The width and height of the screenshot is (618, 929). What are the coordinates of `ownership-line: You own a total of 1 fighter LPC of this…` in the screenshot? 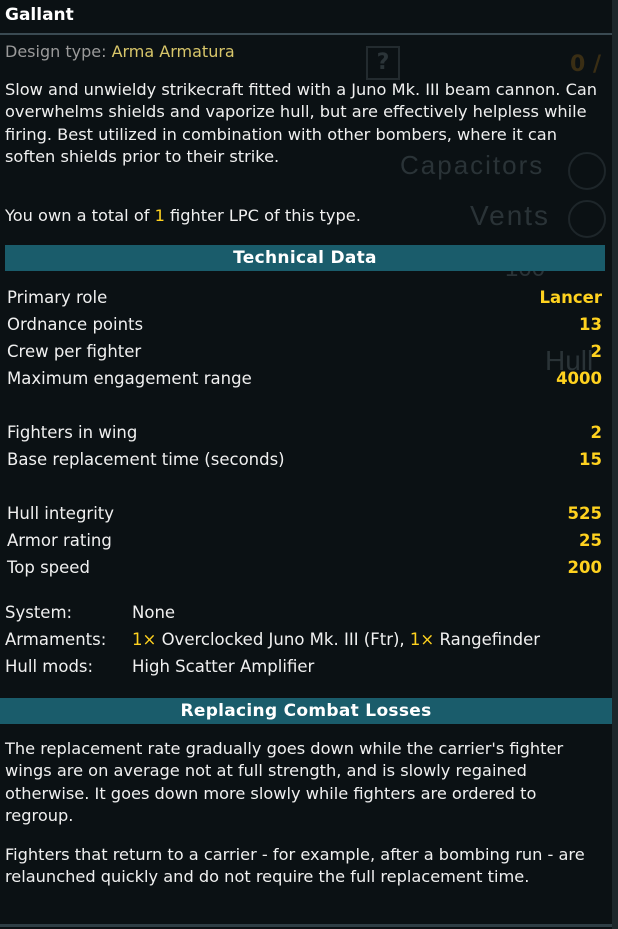 It's located at (183, 215).